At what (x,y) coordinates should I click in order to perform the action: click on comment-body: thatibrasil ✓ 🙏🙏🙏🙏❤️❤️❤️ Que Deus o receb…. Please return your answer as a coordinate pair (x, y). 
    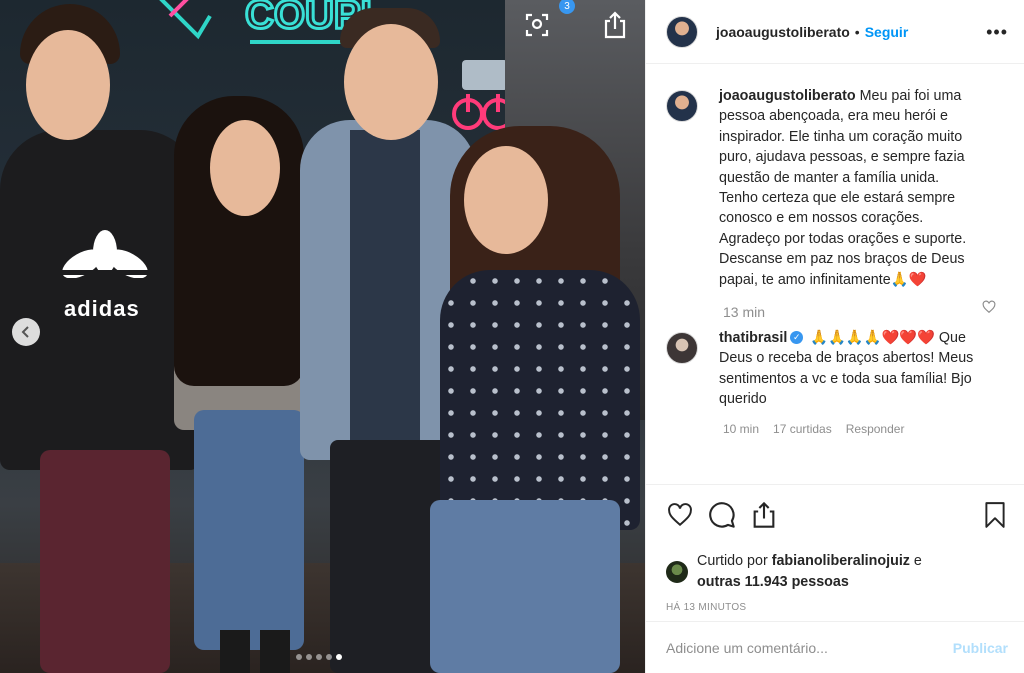
    Looking at the image, I should click on (846, 369).